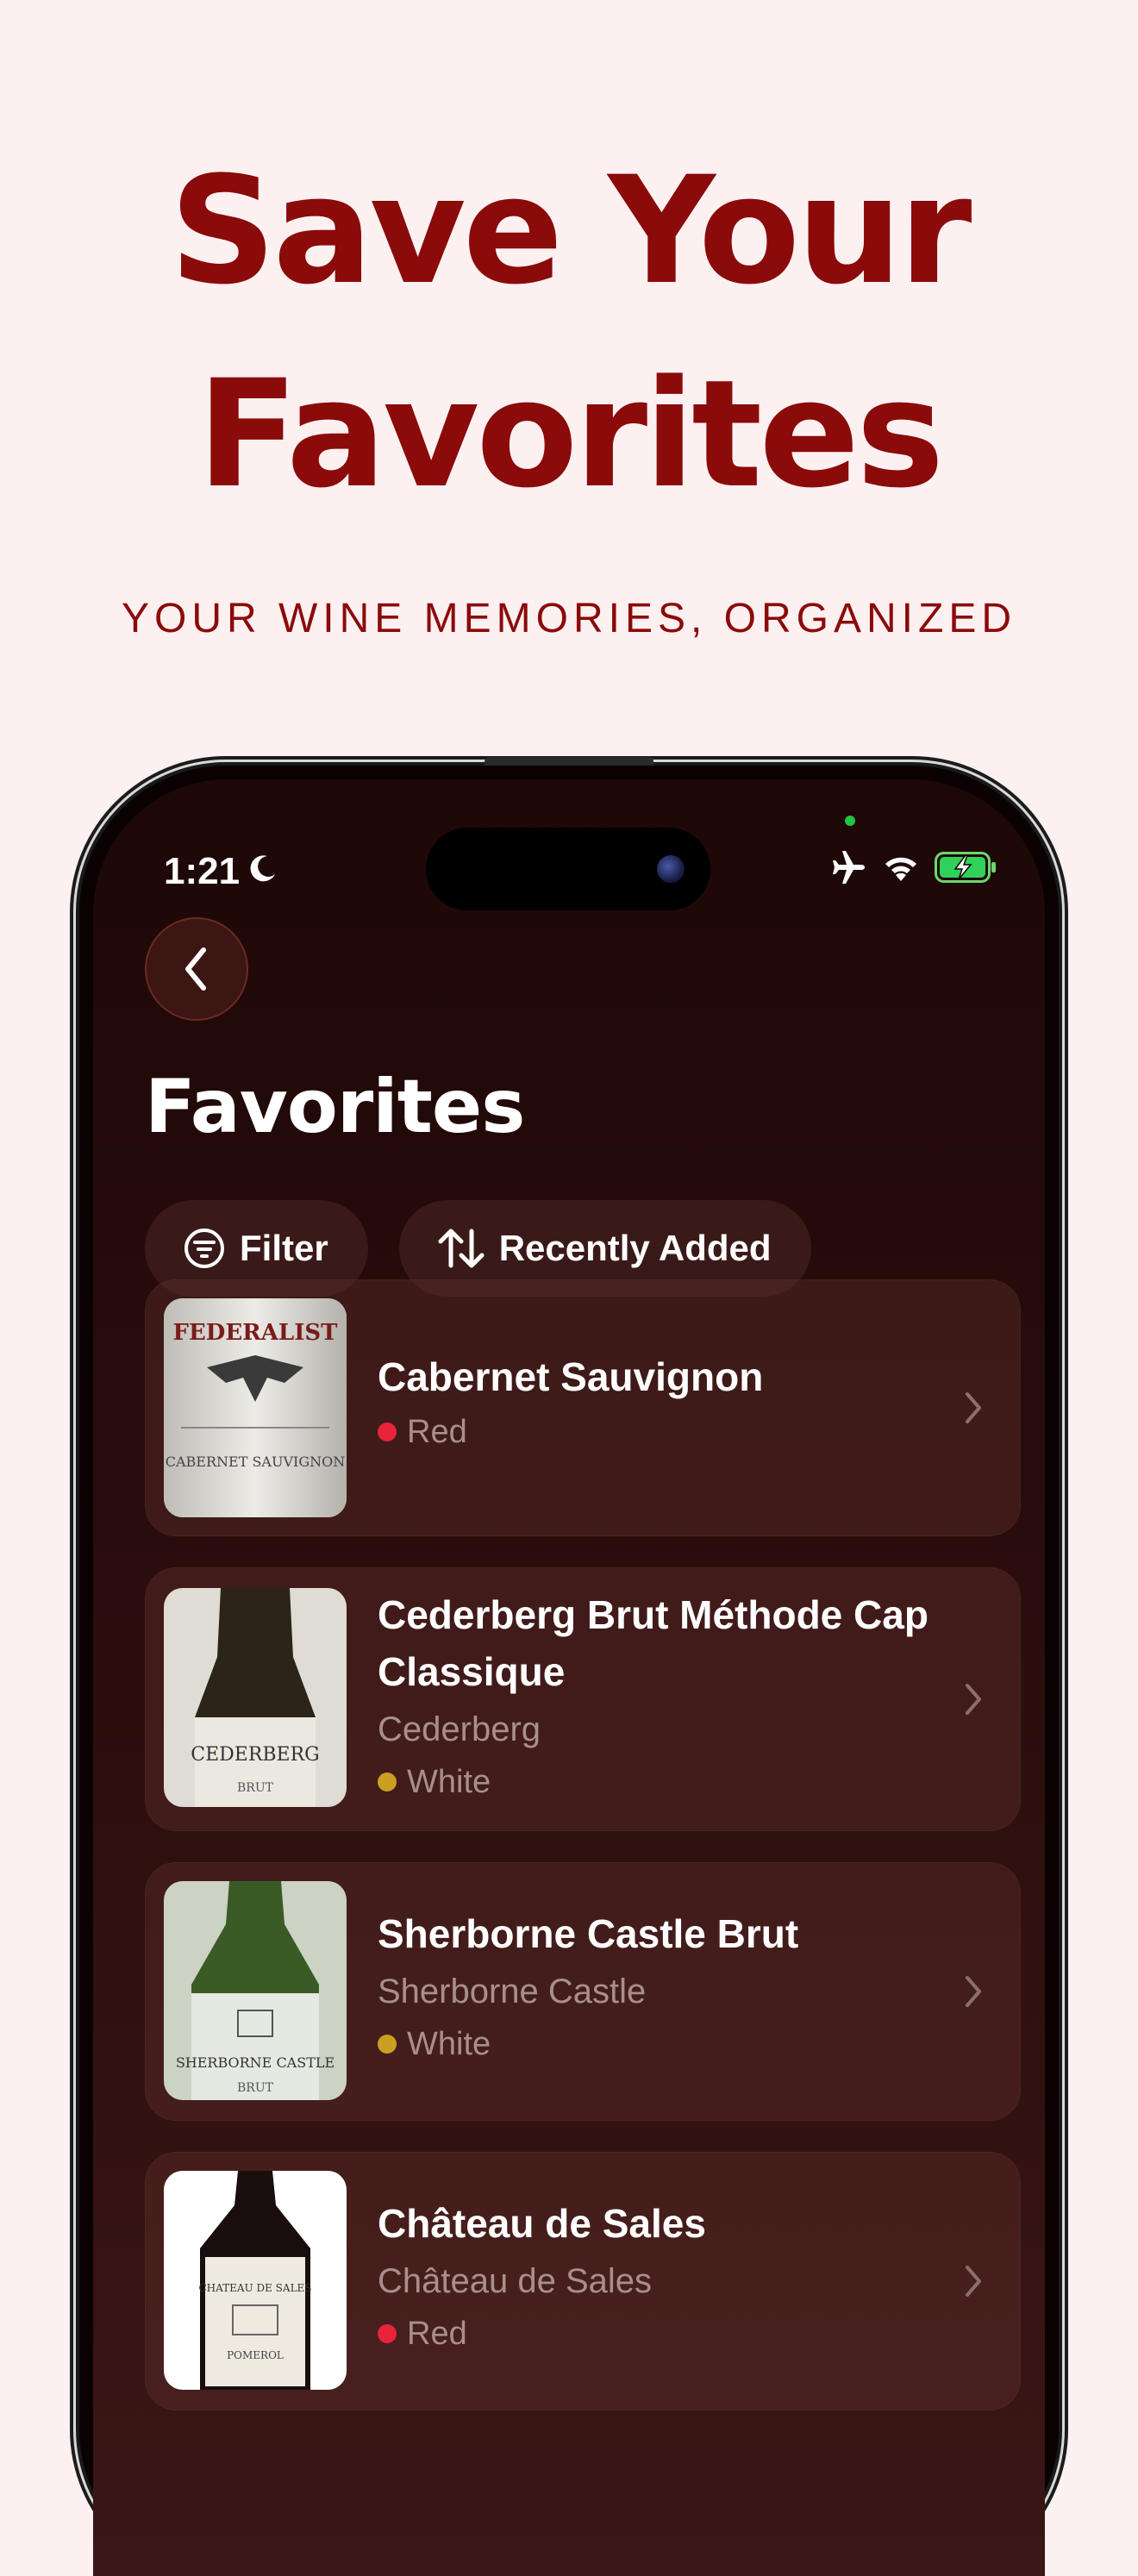 Image resolution: width=1138 pixels, height=2576 pixels. What do you see at coordinates (512, 1992) in the screenshot?
I see `wine-producer: Sherborne Castle` at bounding box center [512, 1992].